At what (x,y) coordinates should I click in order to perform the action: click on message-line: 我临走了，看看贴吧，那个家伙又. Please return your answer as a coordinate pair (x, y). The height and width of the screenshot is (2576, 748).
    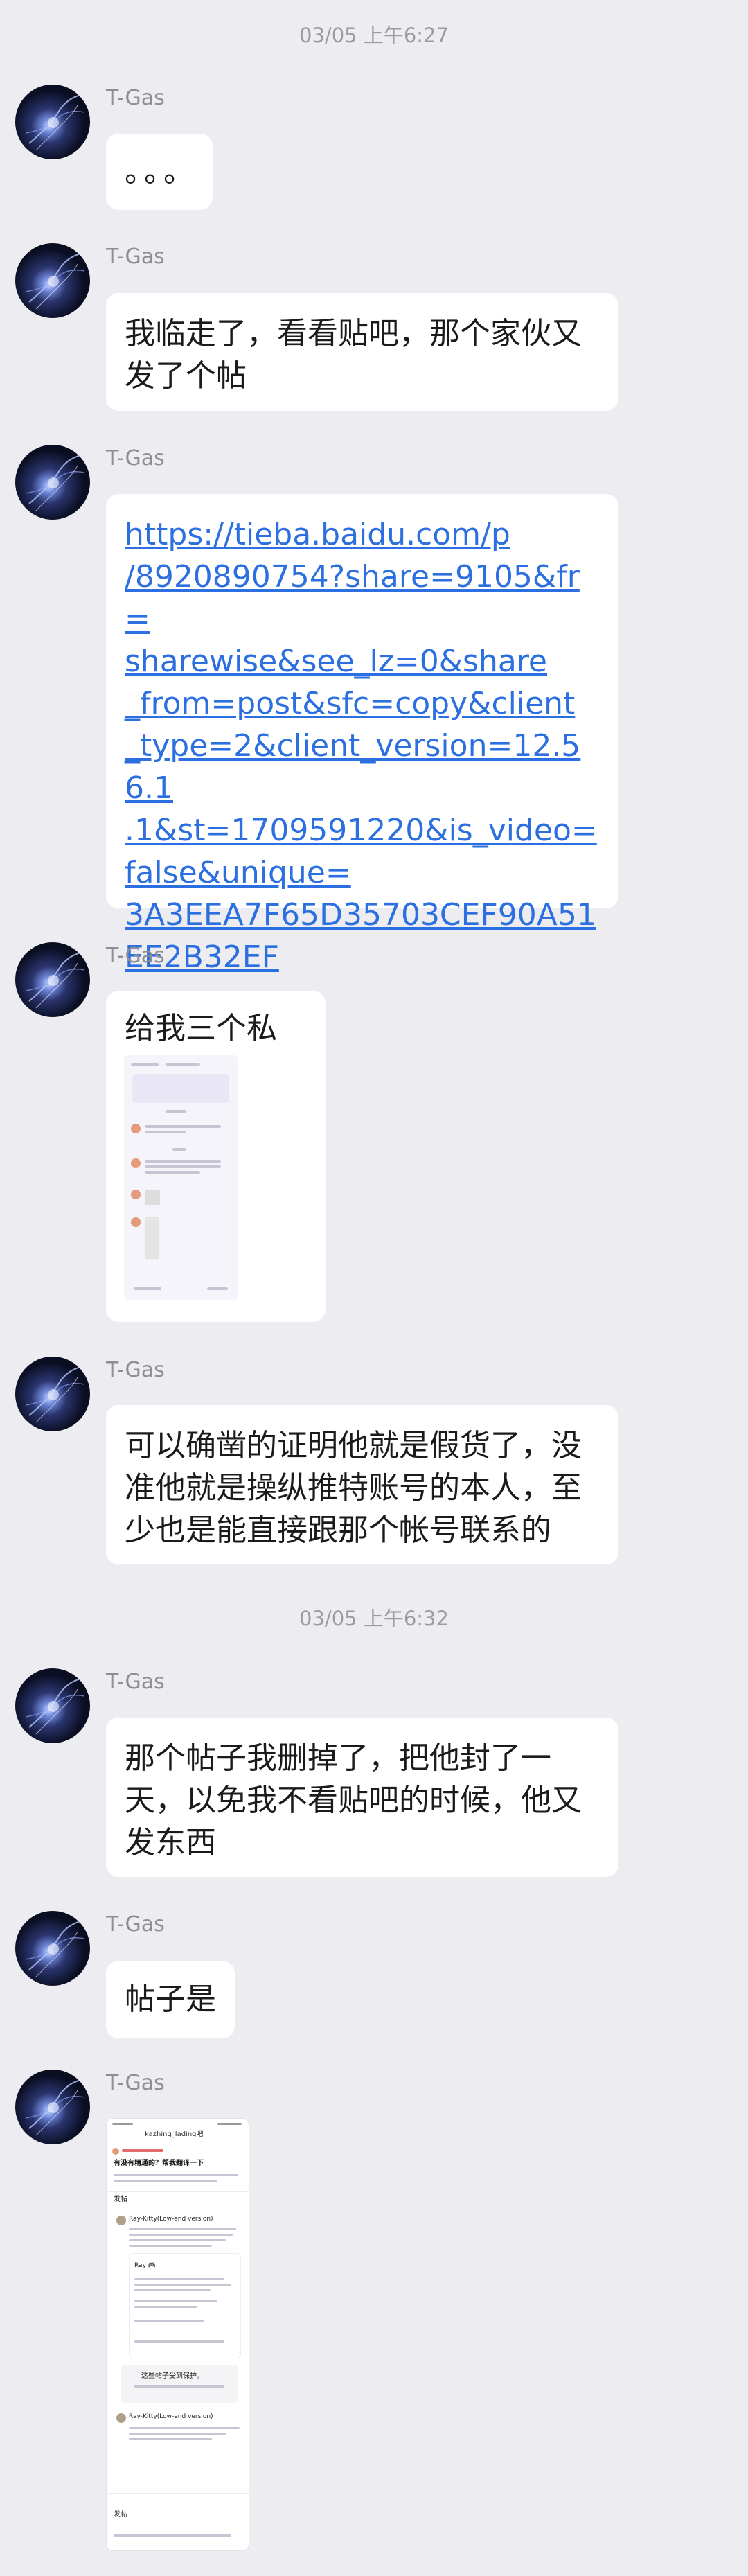
    Looking at the image, I should click on (353, 333).